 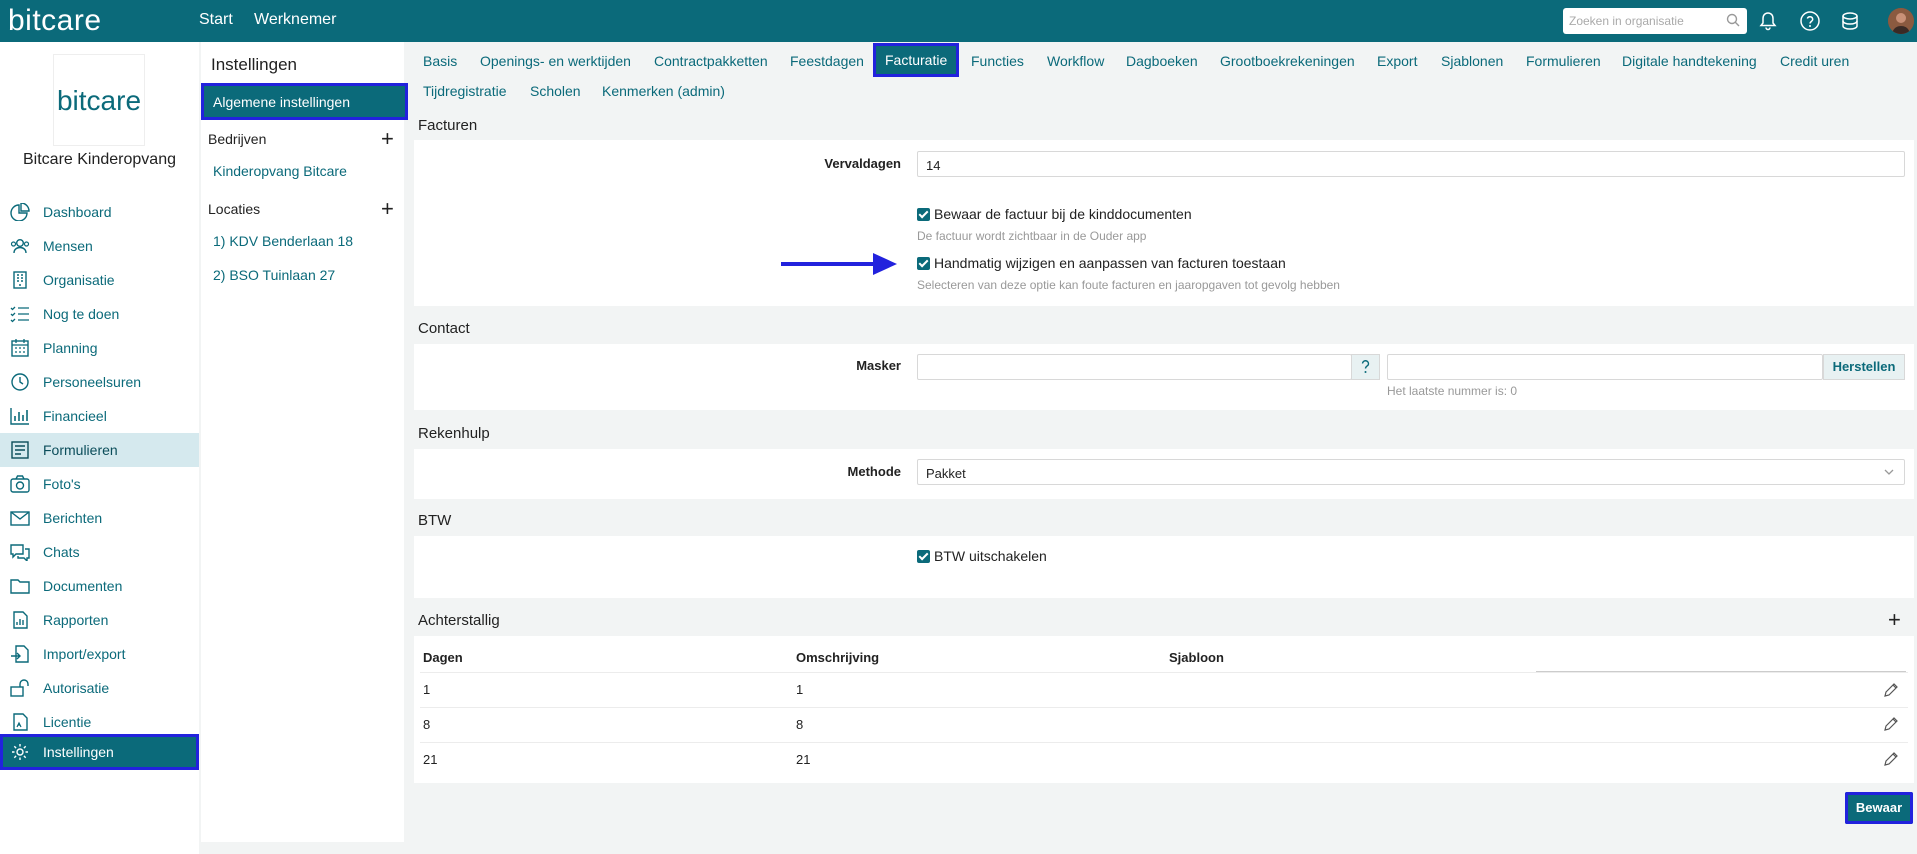 What do you see at coordinates (99, 654) in the screenshot?
I see `sidebar-item-import-export: Import/export` at bounding box center [99, 654].